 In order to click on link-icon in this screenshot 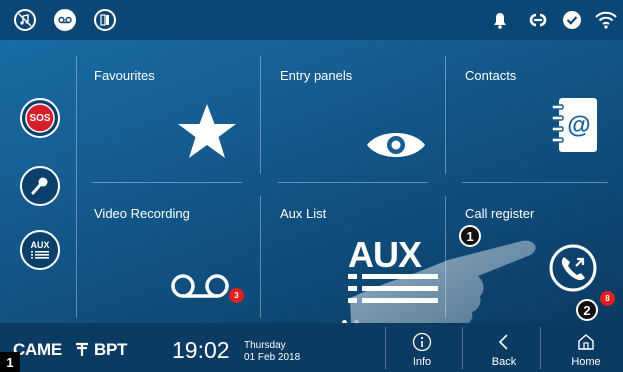, I will do `click(538, 20)`.